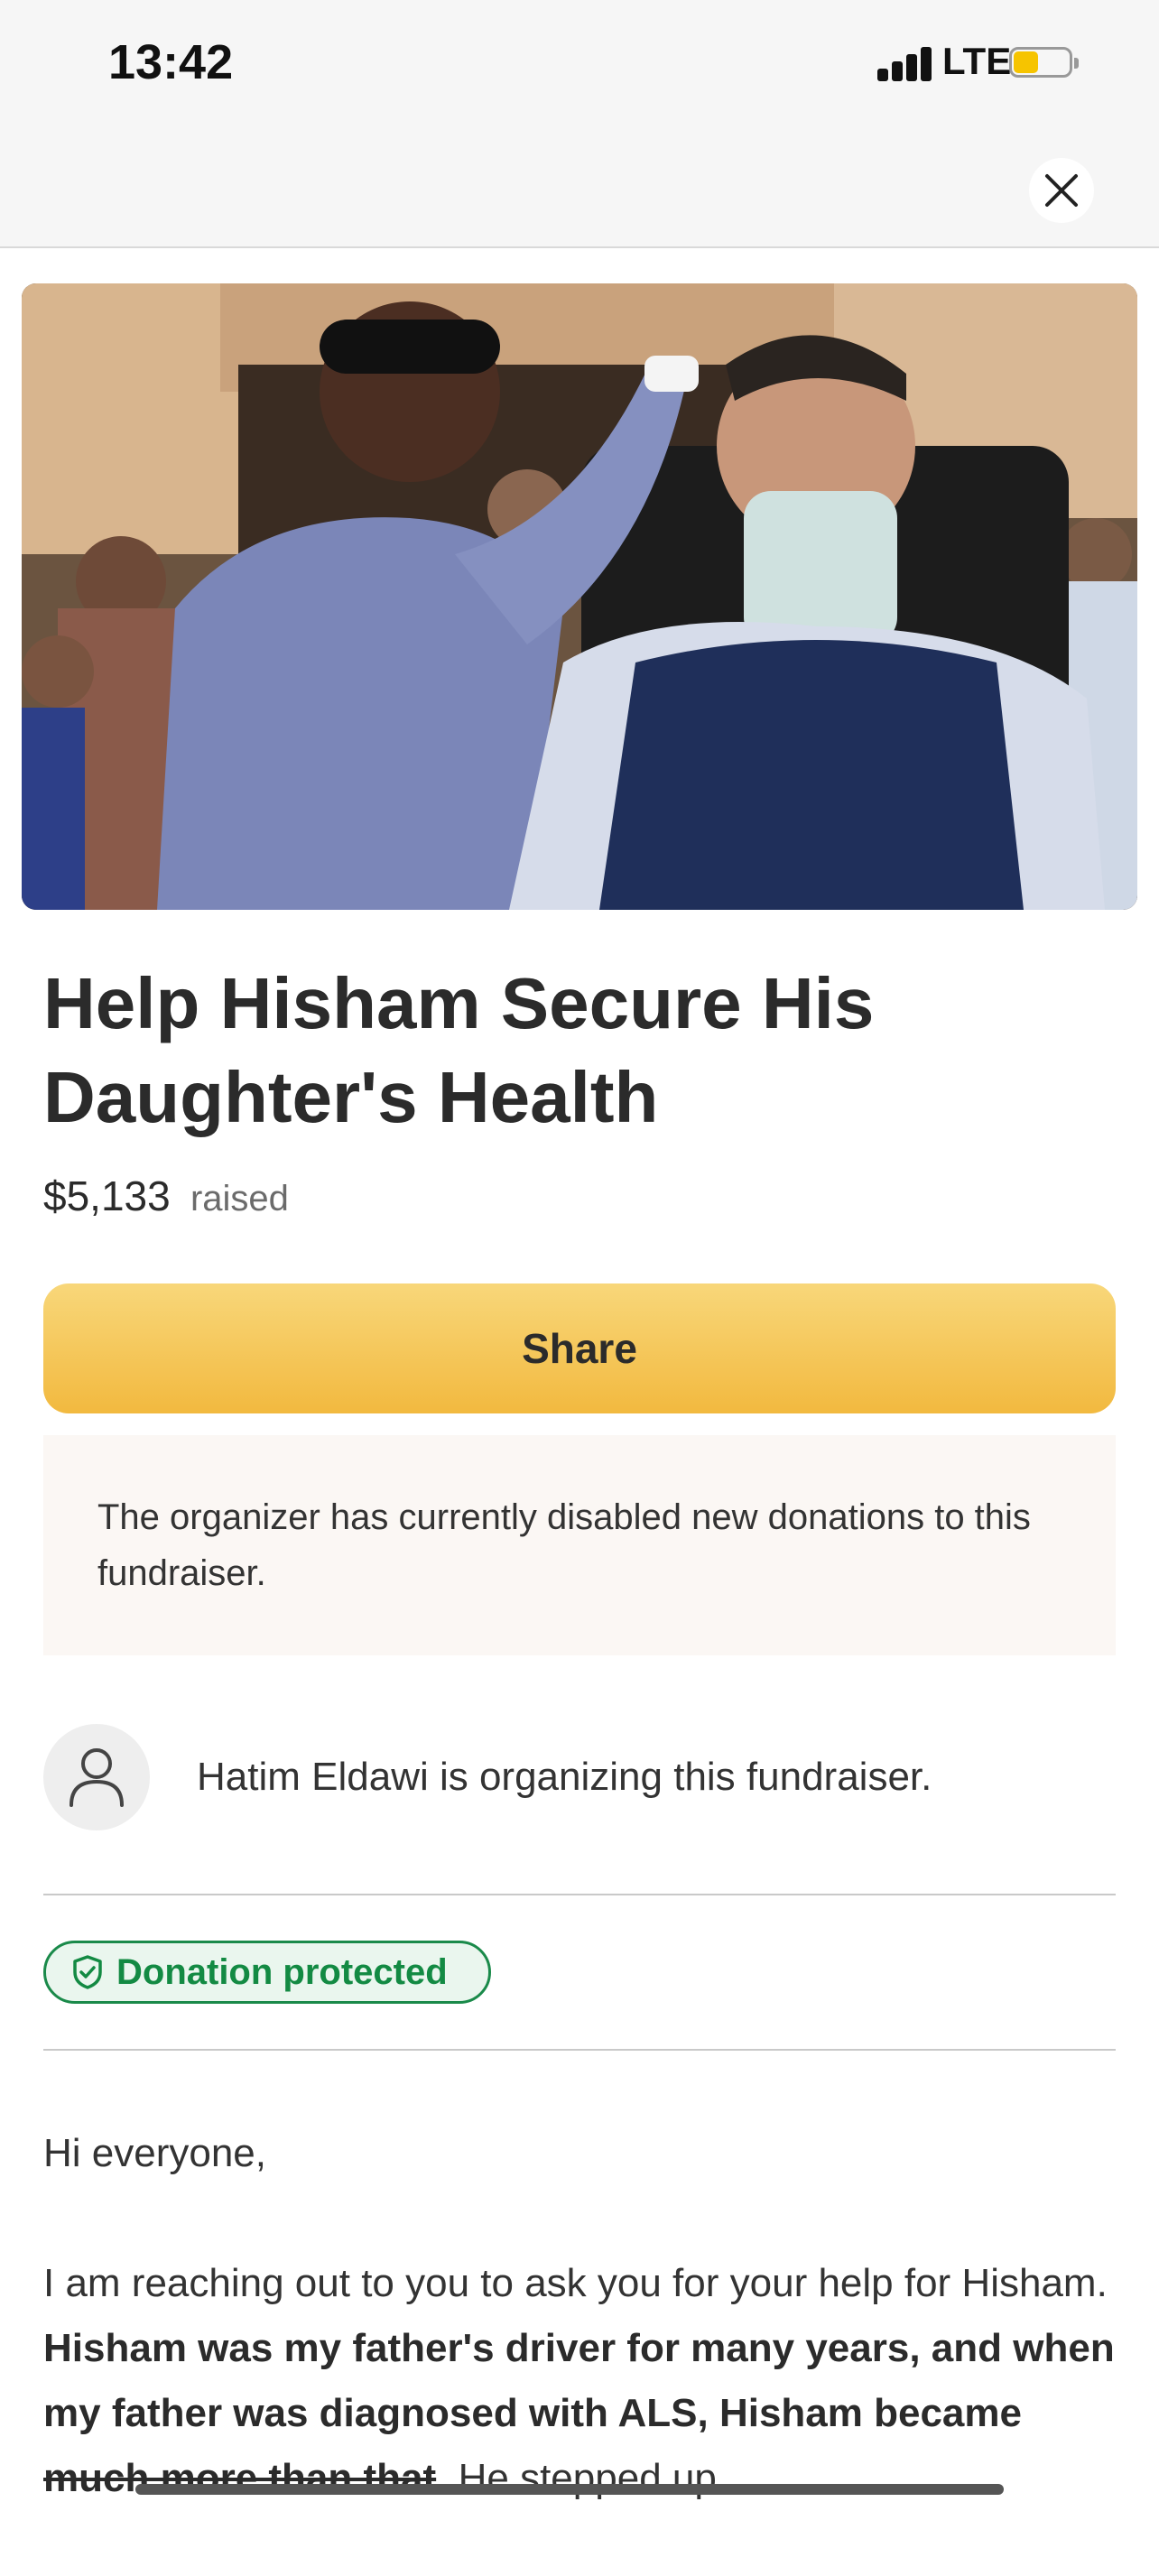 The width and height of the screenshot is (1159, 2576). I want to click on donation-protected-label: Donation protected, so click(282, 1972).